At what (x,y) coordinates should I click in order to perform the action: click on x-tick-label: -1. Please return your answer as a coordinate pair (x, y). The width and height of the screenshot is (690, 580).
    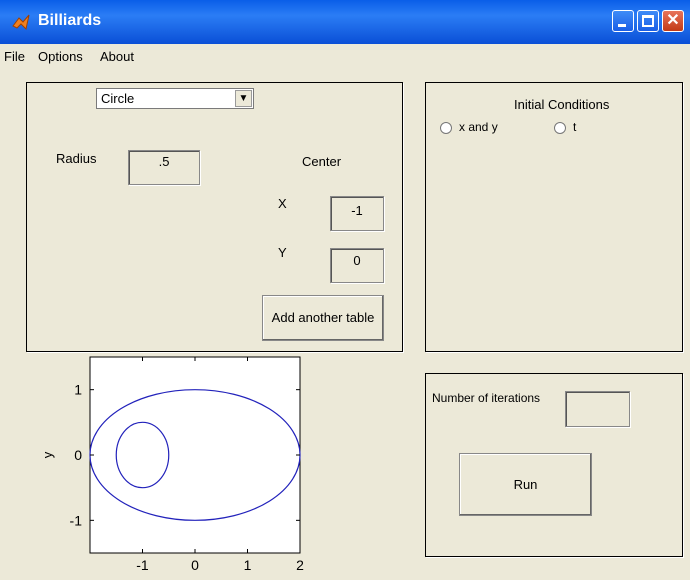
    Looking at the image, I should click on (142, 565).